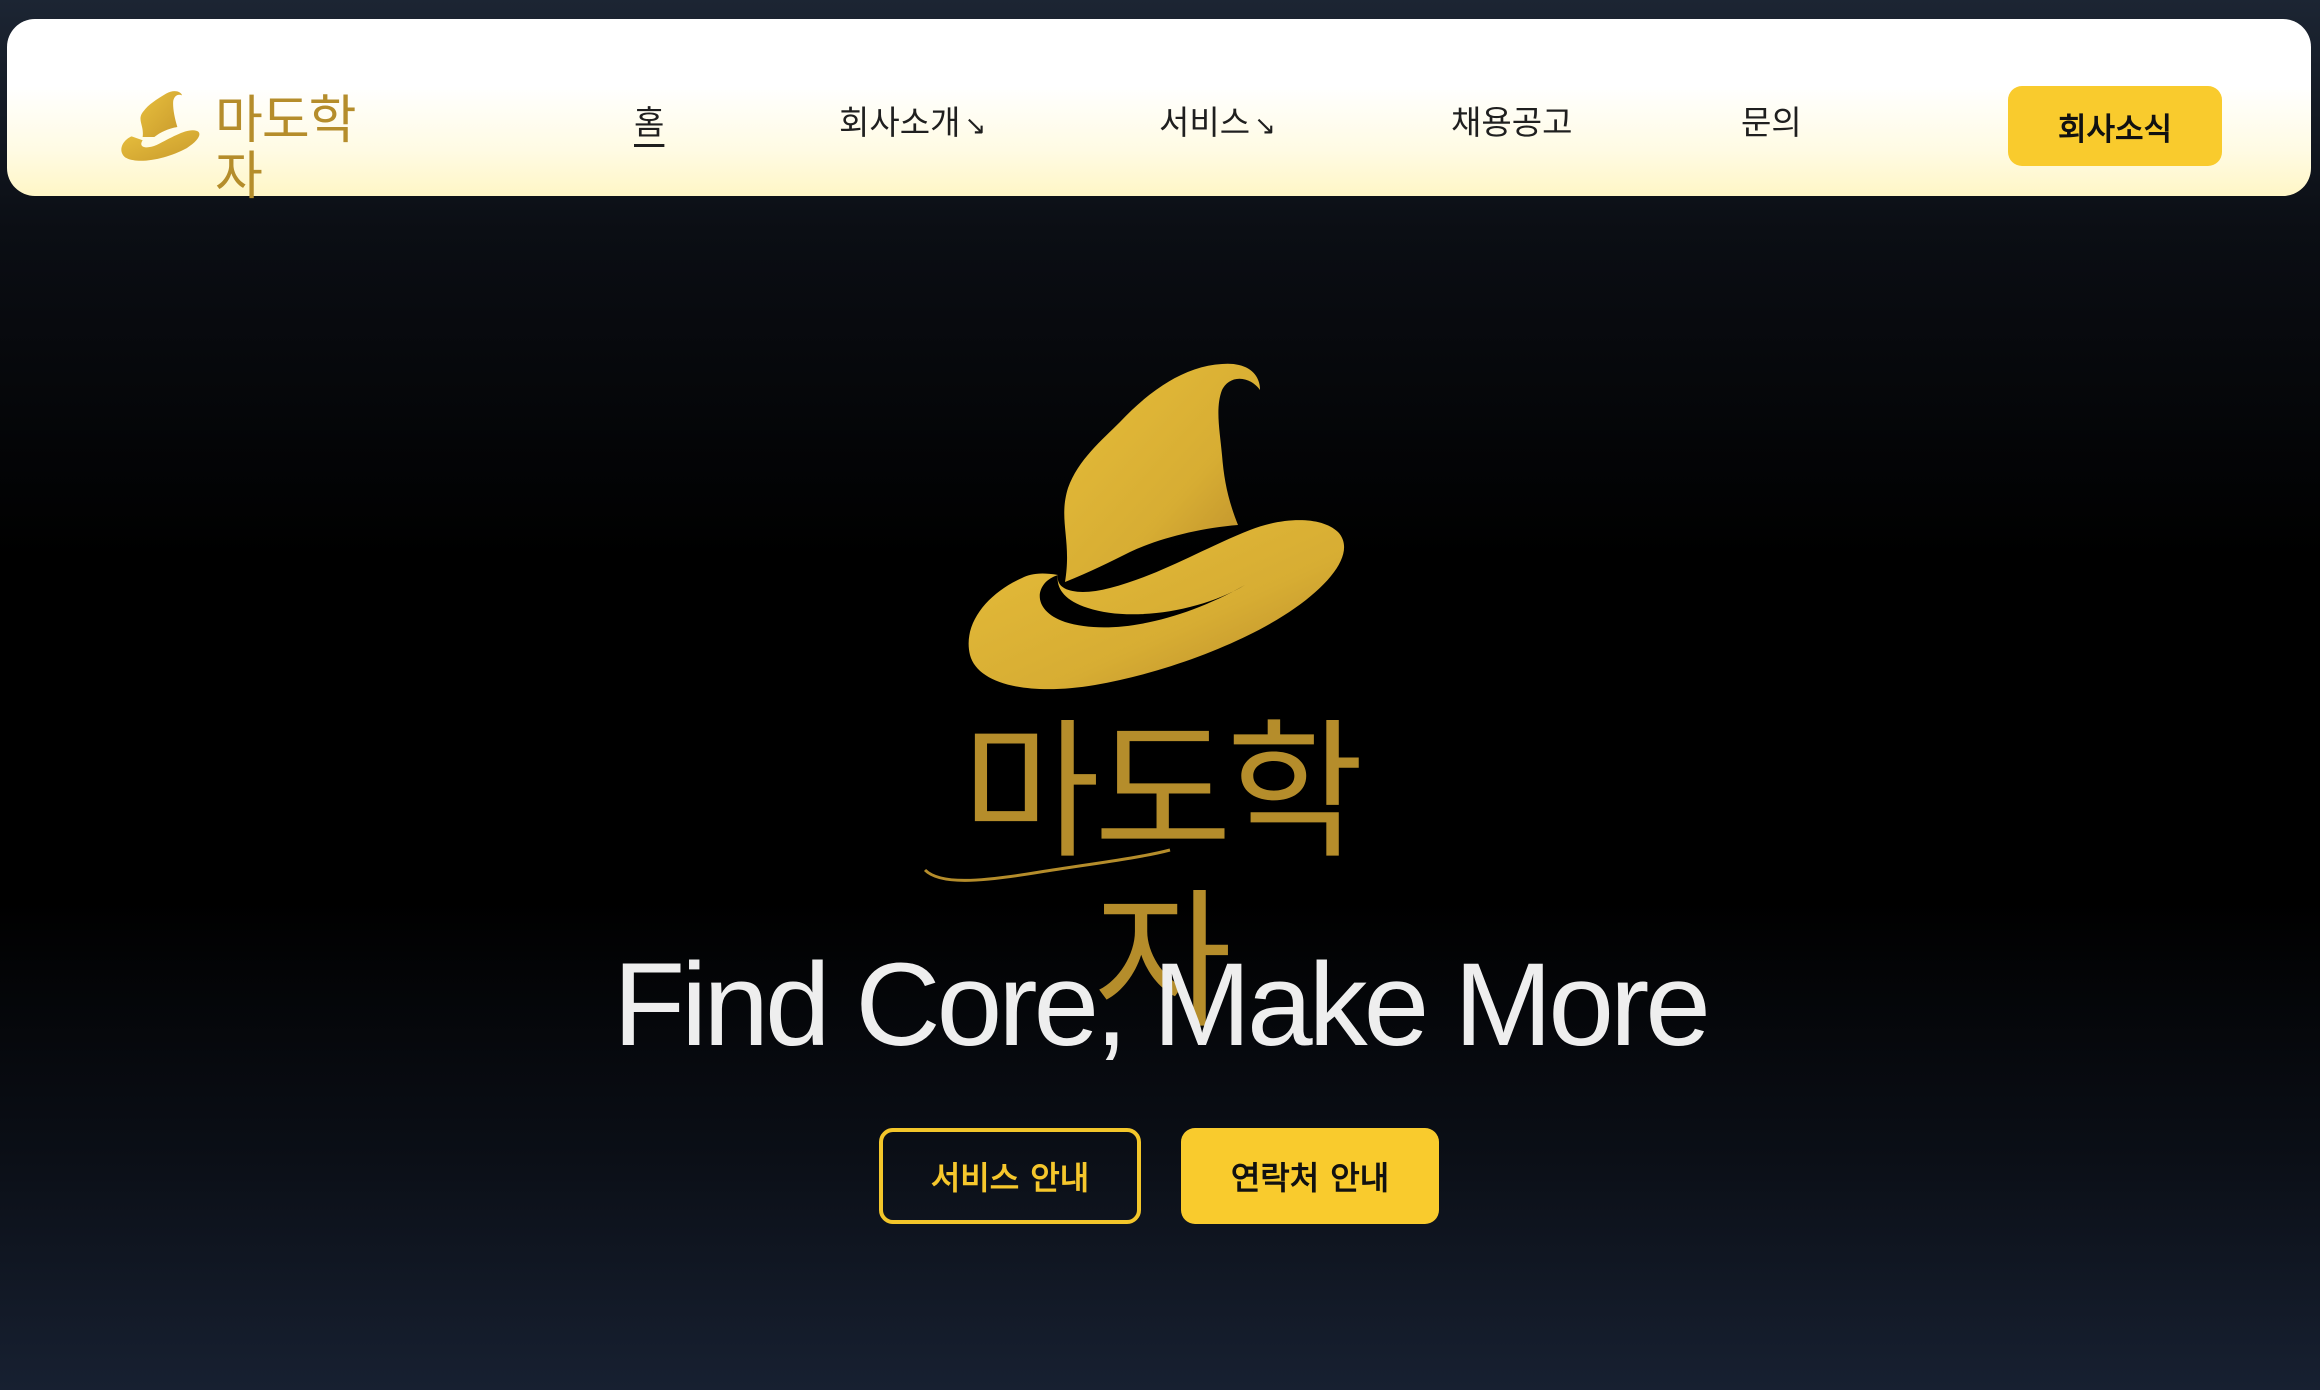 Image resolution: width=2320 pixels, height=1390 pixels. Describe the element at coordinates (2115, 126) in the screenshot. I see `company-news-button: 회사소식` at that location.